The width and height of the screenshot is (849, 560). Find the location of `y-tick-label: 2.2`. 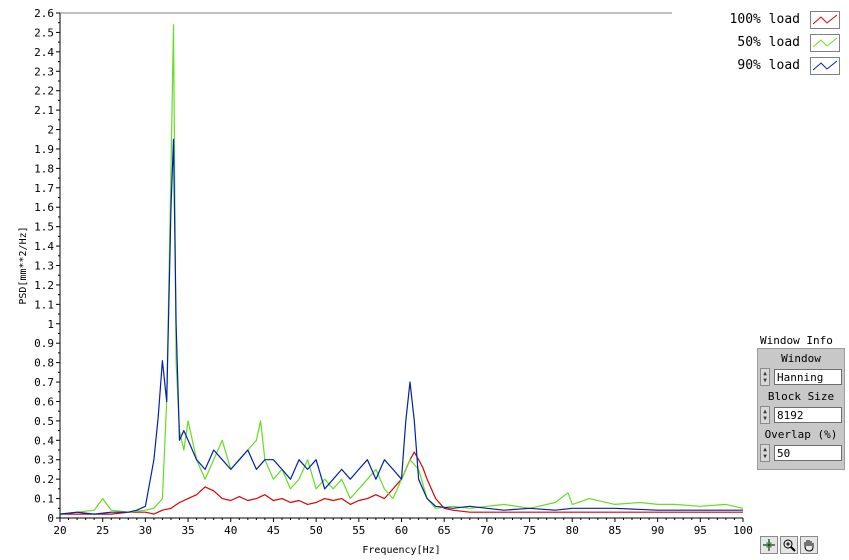

y-tick-label: 2.2 is located at coordinates (44, 91).